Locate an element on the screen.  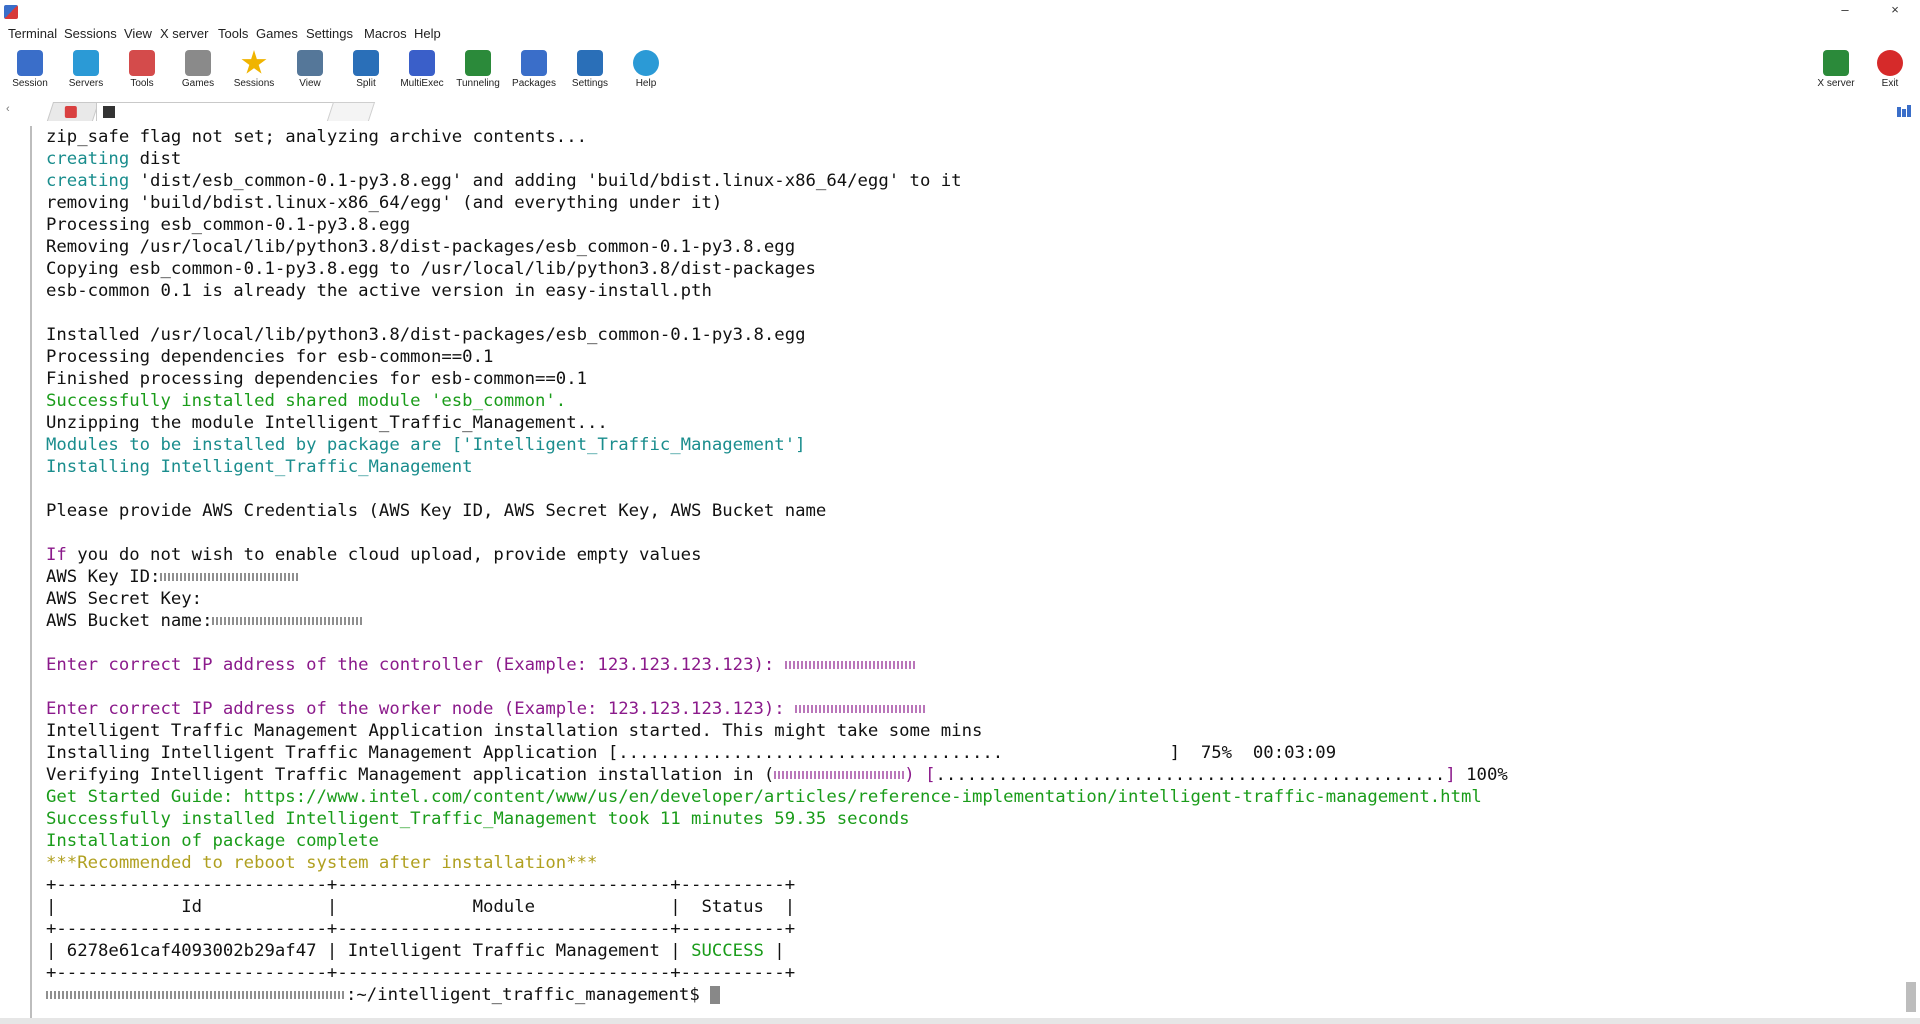
toolbar-button-tunneling: Tunneling is located at coordinates (478, 70).